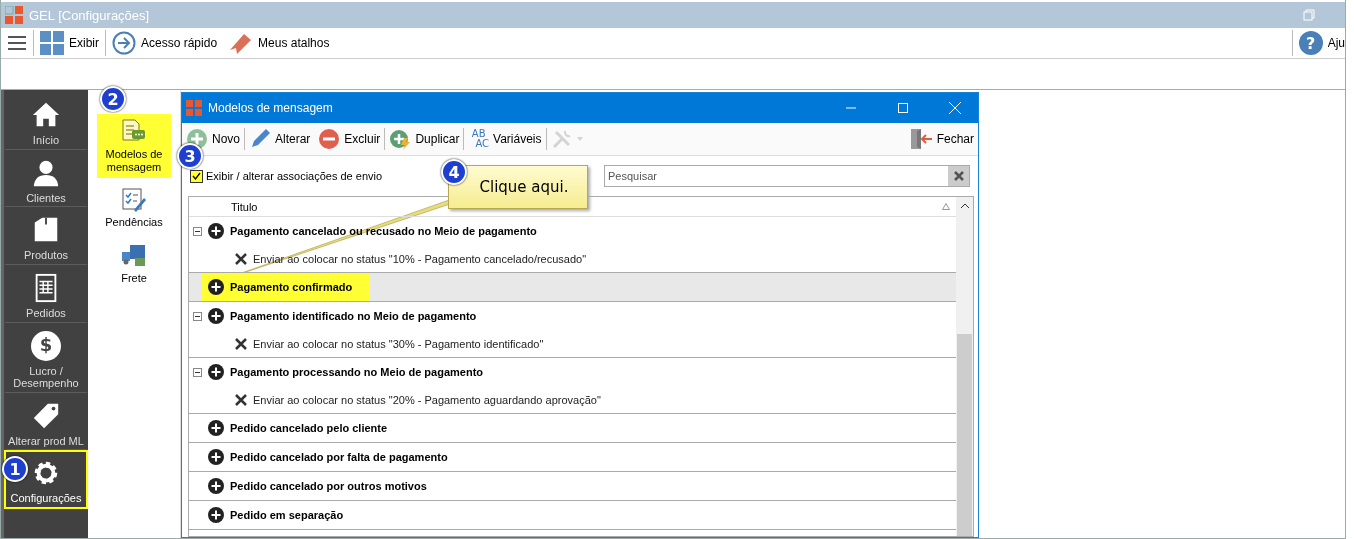 This screenshot has width=1354, height=539. Describe the element at coordinates (69, 43) in the screenshot. I see `toolbar-button: Exibir` at that location.